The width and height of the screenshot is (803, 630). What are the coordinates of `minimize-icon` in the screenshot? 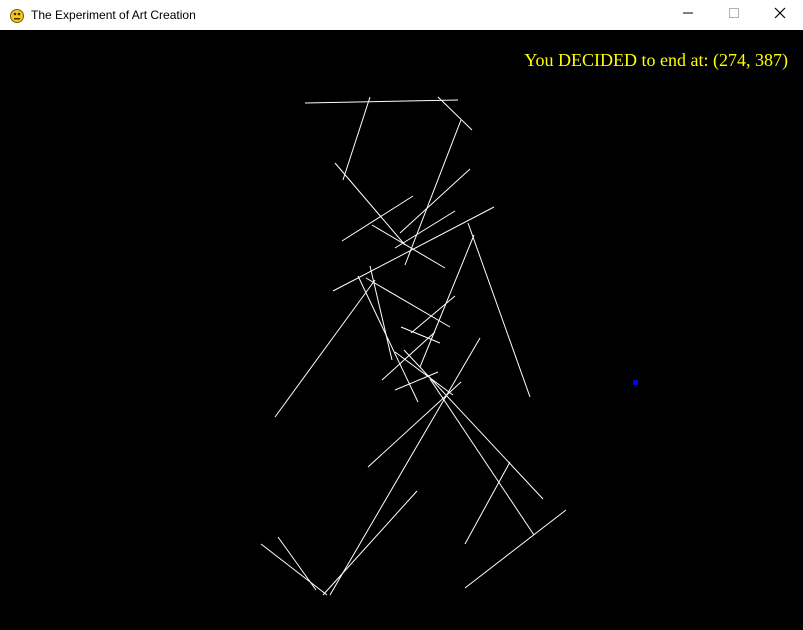 It's located at (688, 15).